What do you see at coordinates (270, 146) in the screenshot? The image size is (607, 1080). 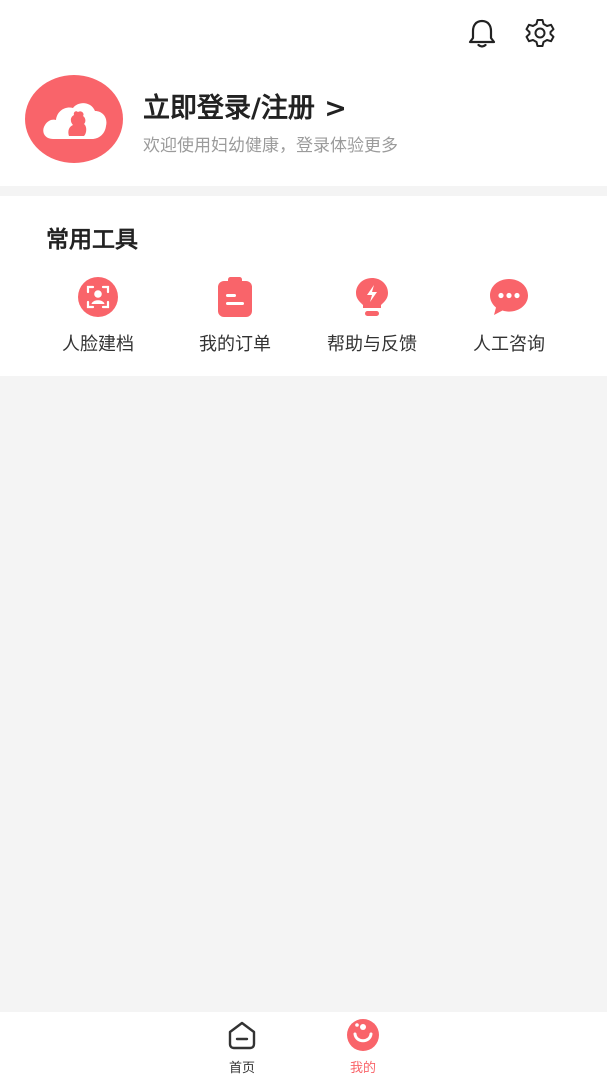 I see `login-subtitle: 欢迎使用妇幼健康，登录体验更多` at bounding box center [270, 146].